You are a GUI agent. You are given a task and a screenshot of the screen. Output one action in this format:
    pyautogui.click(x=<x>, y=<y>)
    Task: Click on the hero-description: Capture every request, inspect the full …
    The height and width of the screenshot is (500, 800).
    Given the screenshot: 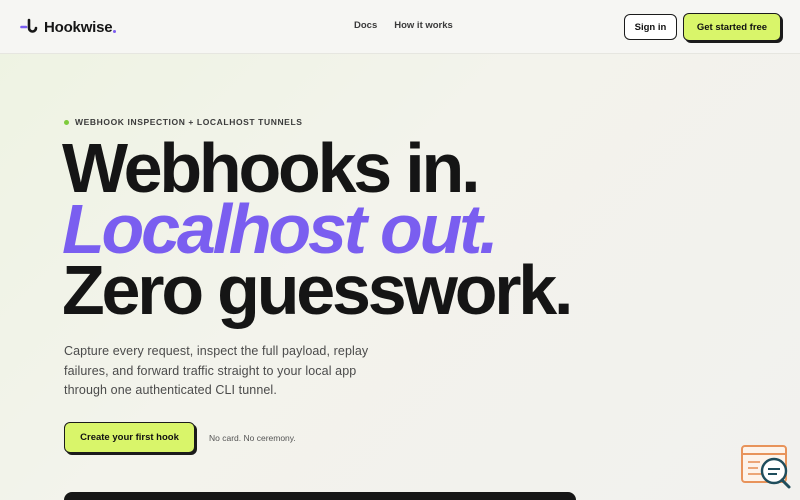 What is the action you would take?
    pyautogui.click(x=216, y=370)
    